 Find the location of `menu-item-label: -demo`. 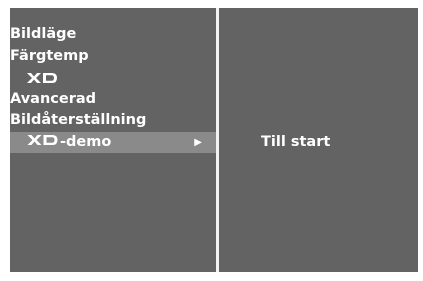

menu-item-label: -demo is located at coordinates (86, 141).